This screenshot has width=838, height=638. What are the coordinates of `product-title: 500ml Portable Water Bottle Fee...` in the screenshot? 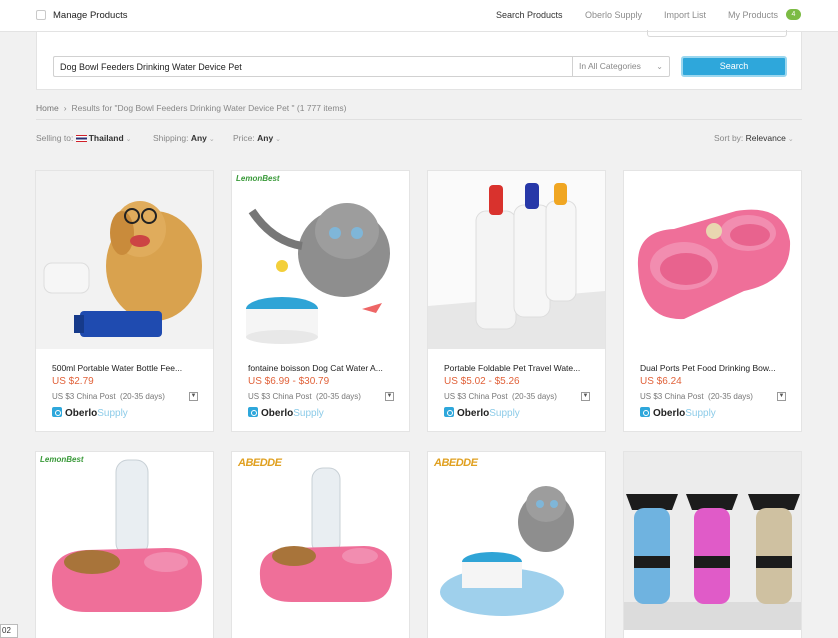 It's located at (127, 368).